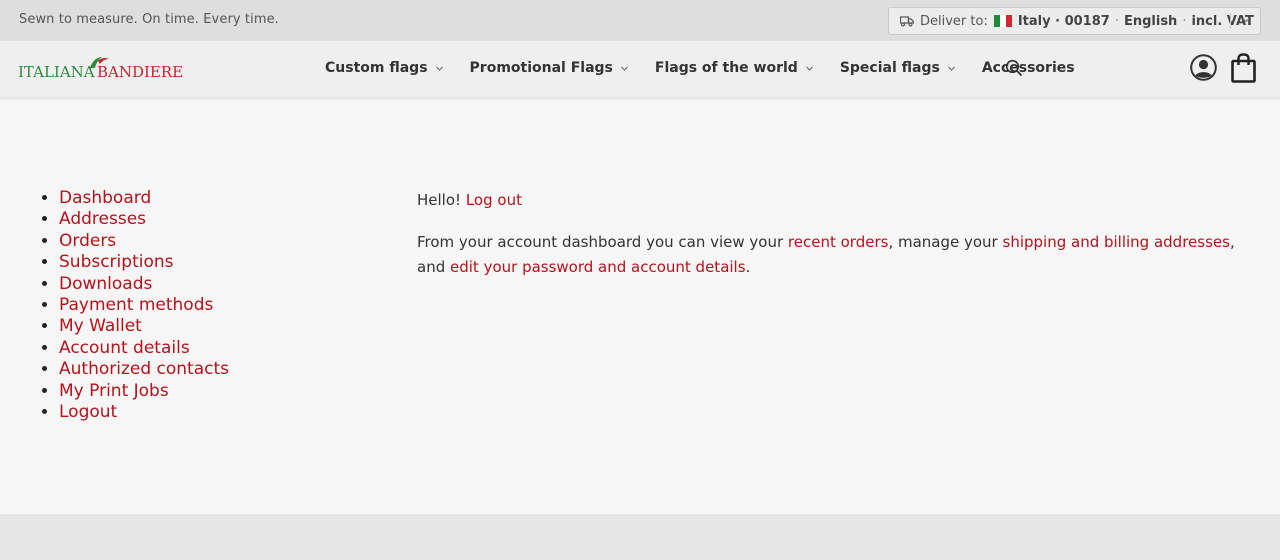 Image resolution: width=1280 pixels, height=560 pixels. What do you see at coordinates (549, 68) in the screenshot?
I see `nav-promotional-flags: Promotional Flags` at bounding box center [549, 68].